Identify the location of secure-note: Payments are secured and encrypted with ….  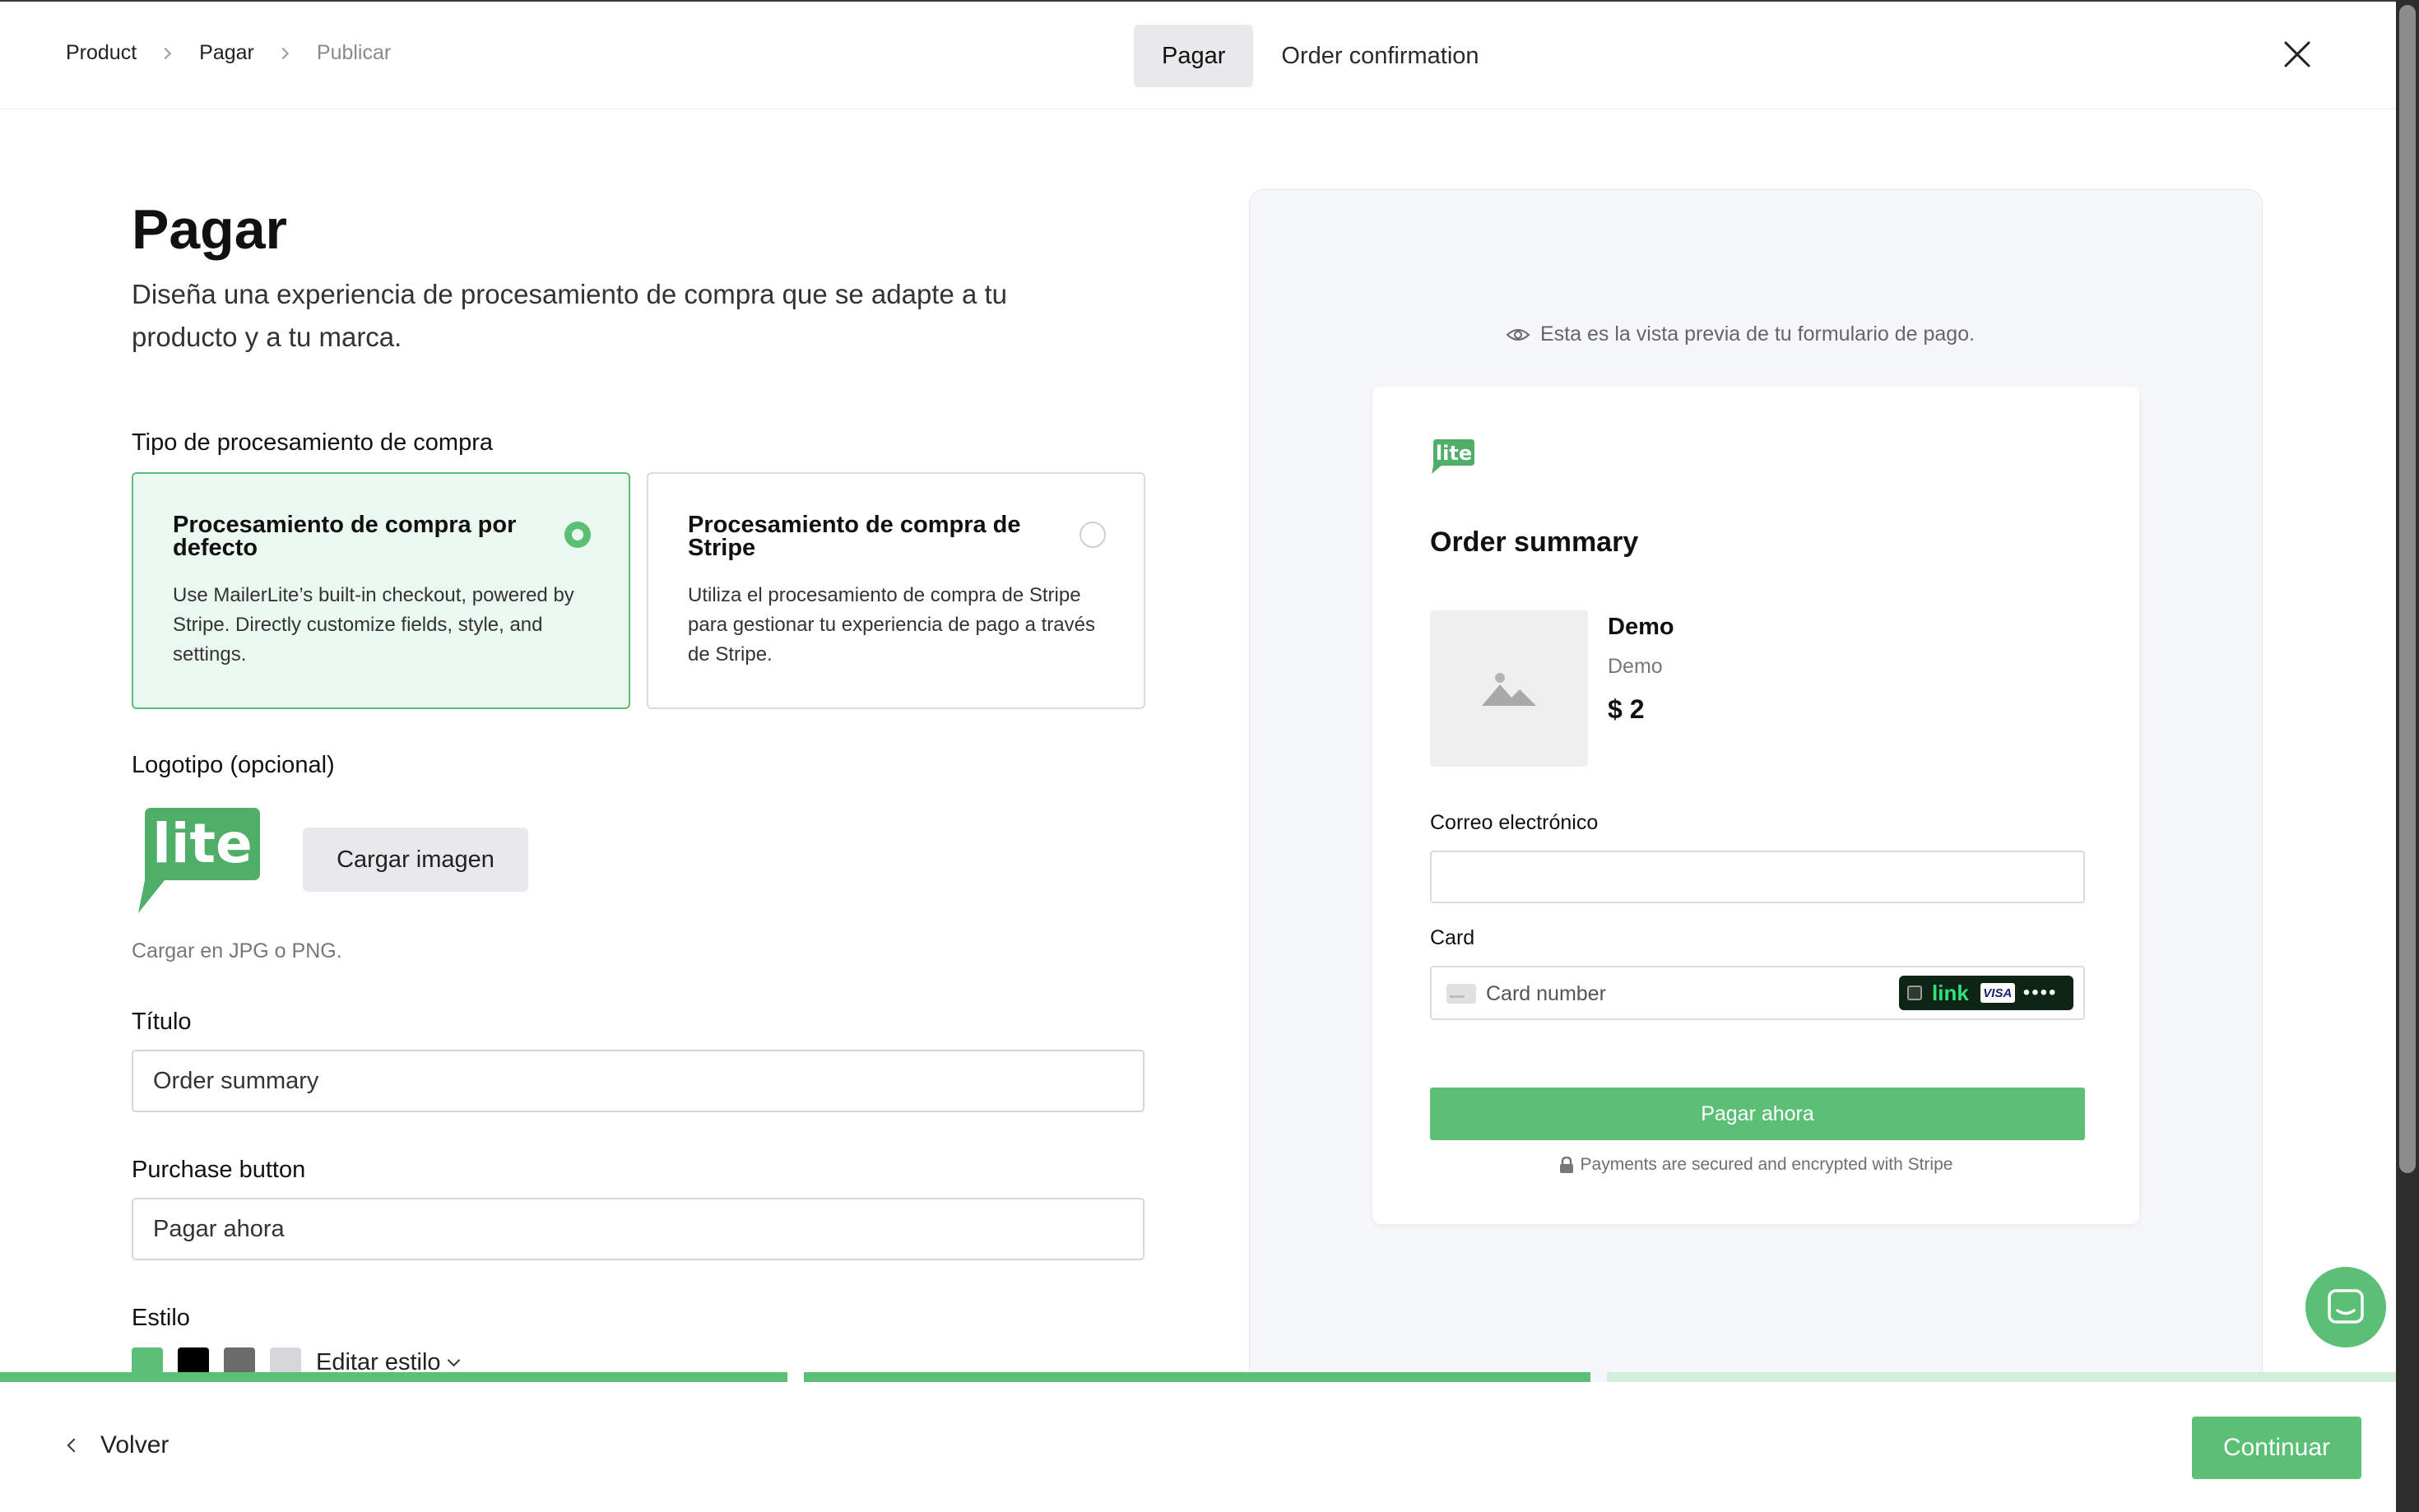
(1756, 1165).